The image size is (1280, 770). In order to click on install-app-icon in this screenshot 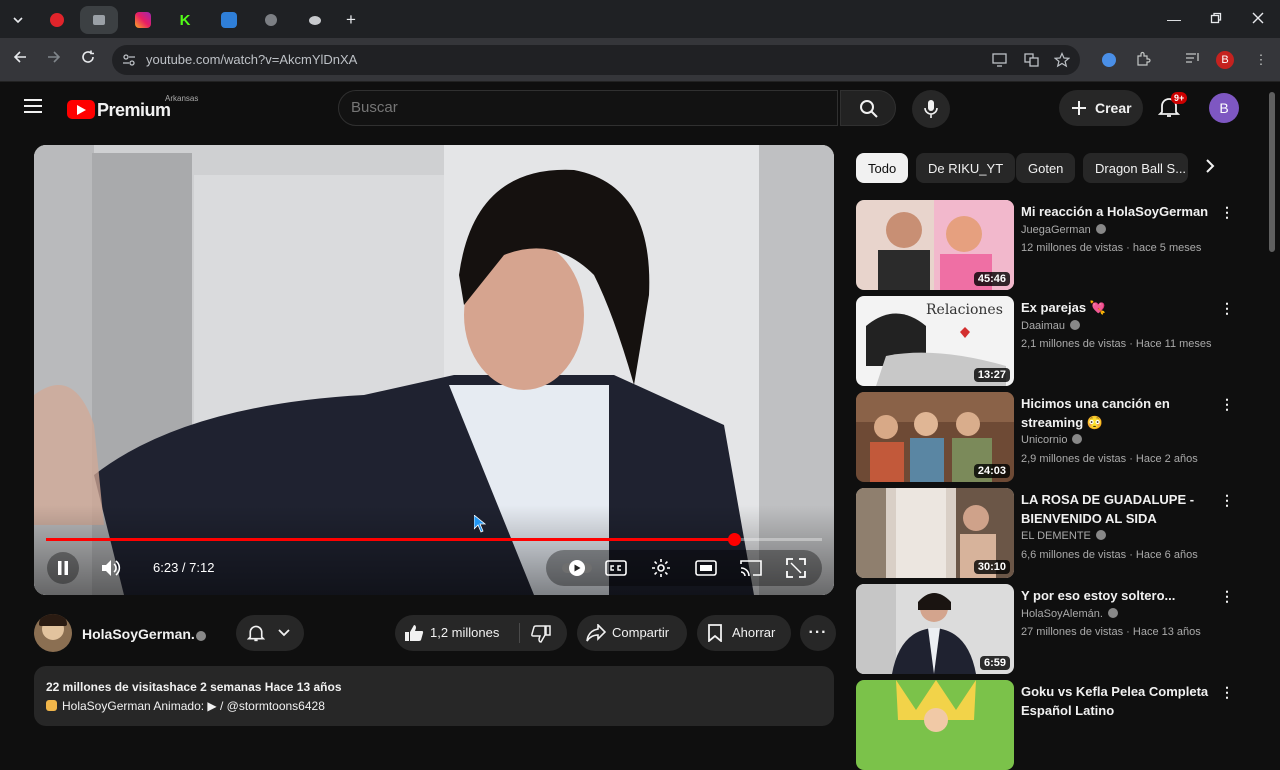, I will do `click(999, 60)`.